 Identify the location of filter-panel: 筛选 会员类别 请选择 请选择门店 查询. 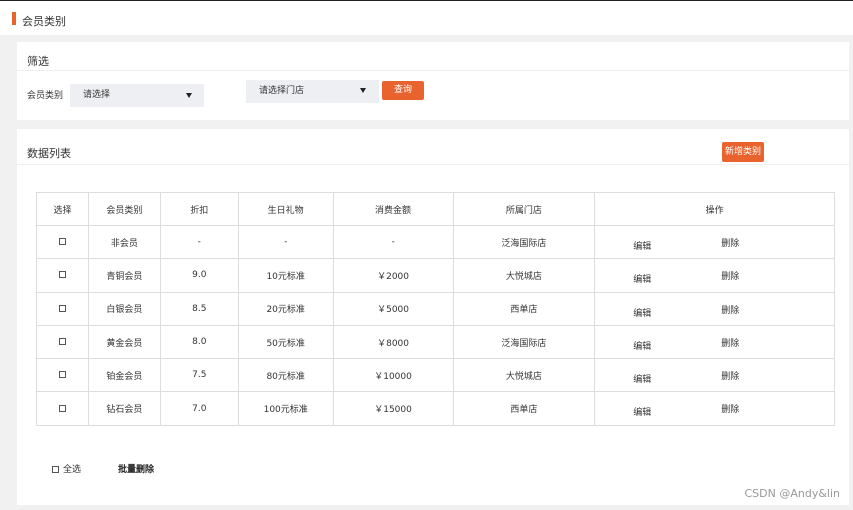
(433, 81).